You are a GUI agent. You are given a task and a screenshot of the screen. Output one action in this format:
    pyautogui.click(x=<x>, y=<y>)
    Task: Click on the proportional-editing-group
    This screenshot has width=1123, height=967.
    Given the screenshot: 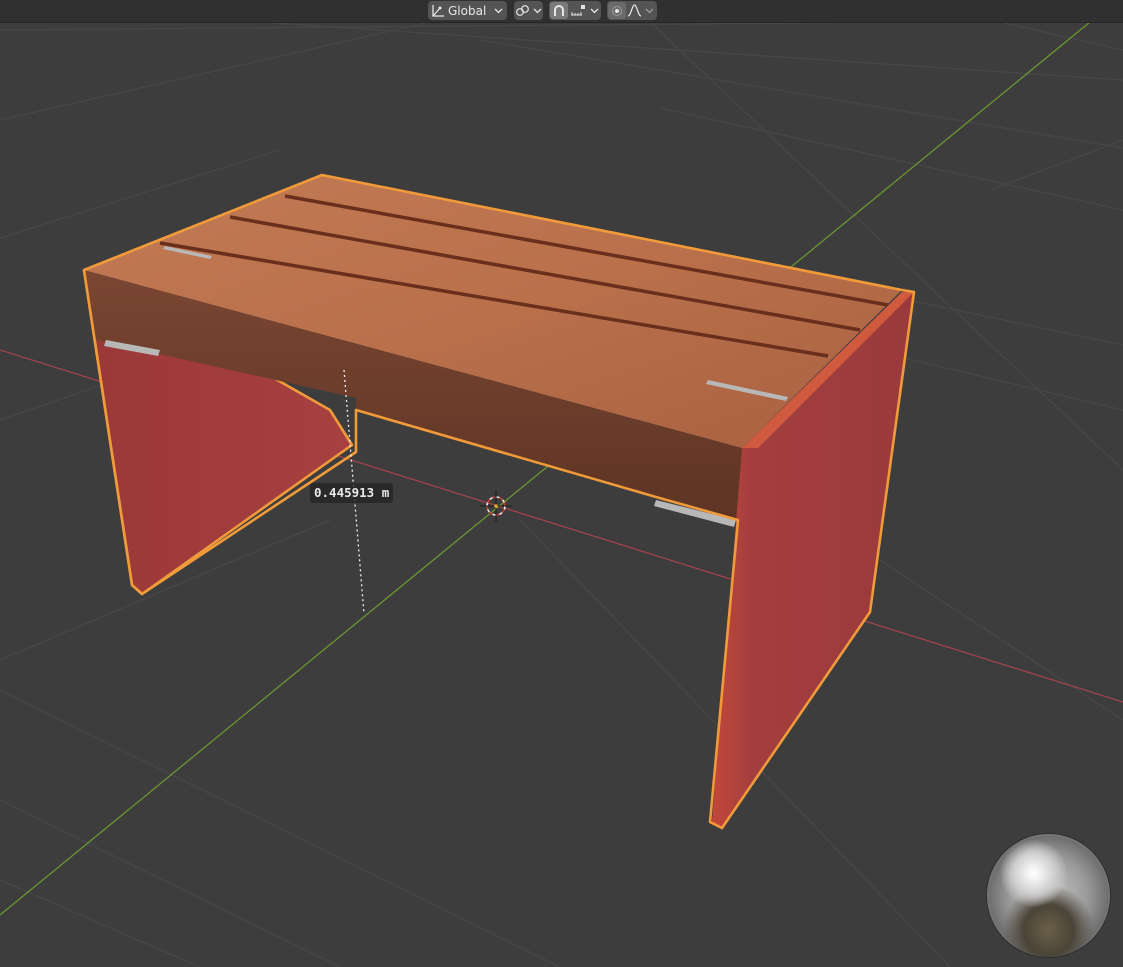 What is the action you would take?
    pyautogui.click(x=632, y=10)
    